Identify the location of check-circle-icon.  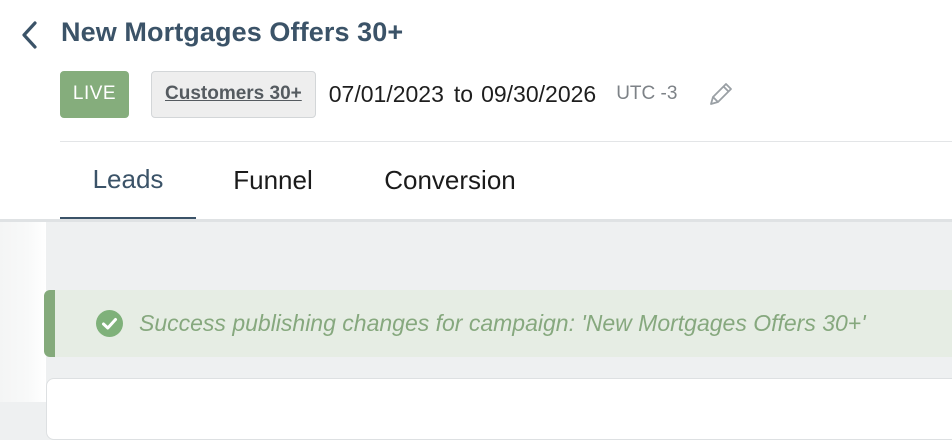
(109, 323).